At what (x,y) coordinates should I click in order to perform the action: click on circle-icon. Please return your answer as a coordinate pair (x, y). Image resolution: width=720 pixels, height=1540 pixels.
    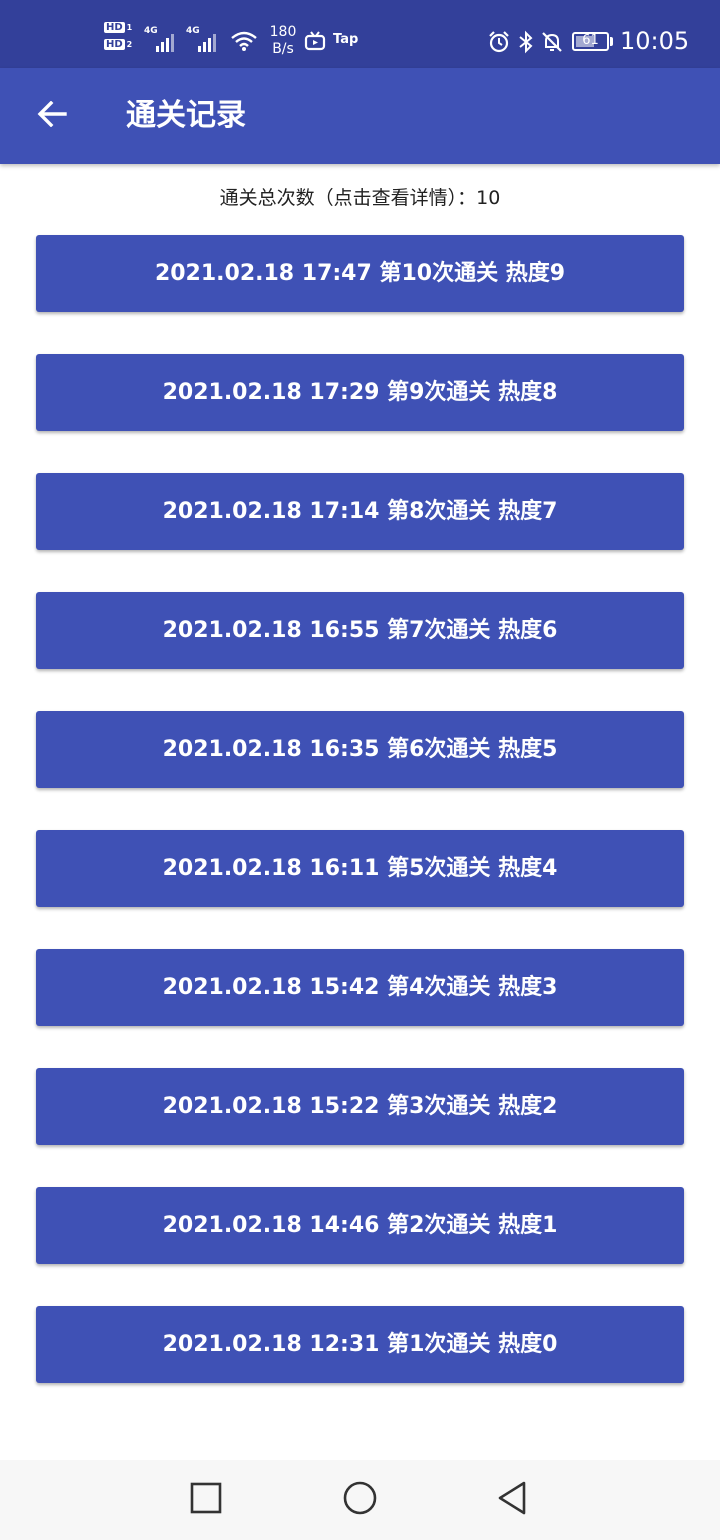
    Looking at the image, I should click on (360, 1500).